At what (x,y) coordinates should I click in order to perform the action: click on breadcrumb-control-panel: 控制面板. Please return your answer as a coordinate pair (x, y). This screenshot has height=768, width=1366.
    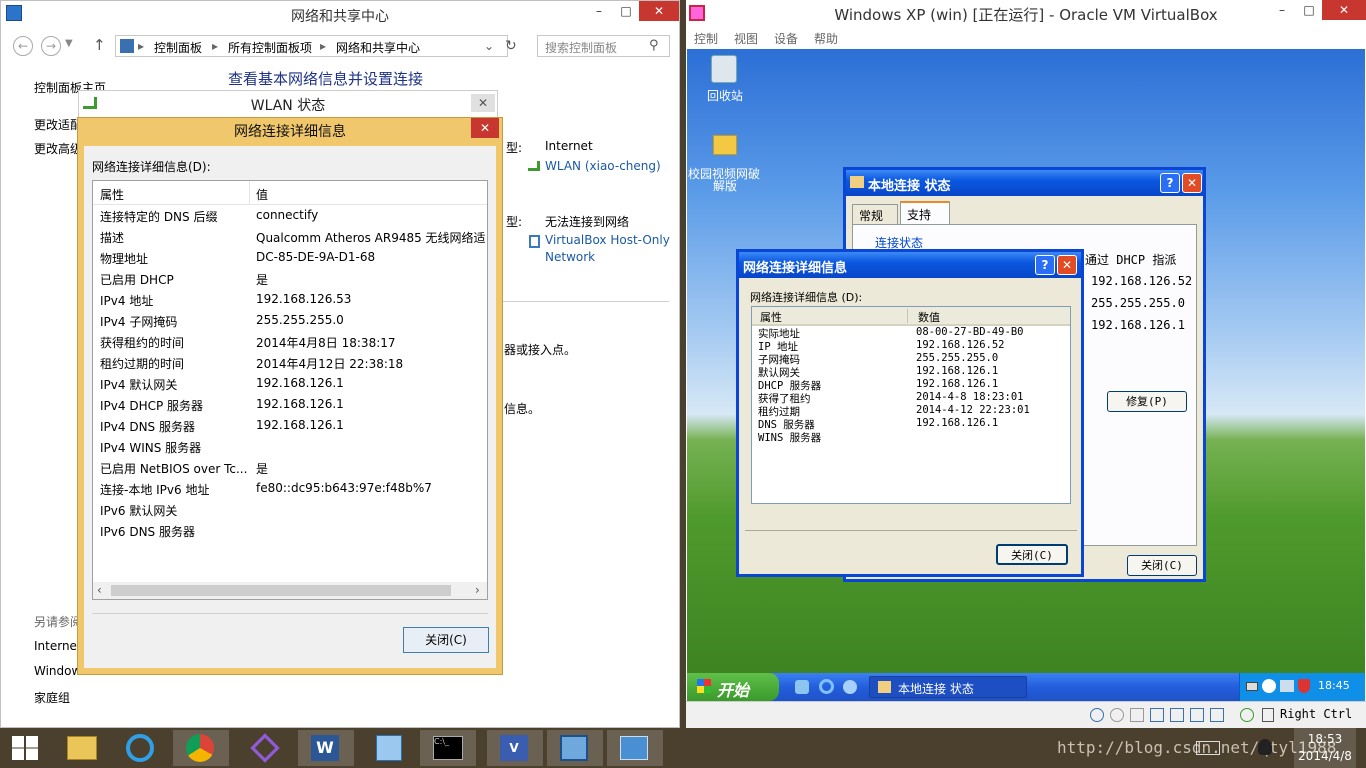
    Looking at the image, I should click on (178, 47).